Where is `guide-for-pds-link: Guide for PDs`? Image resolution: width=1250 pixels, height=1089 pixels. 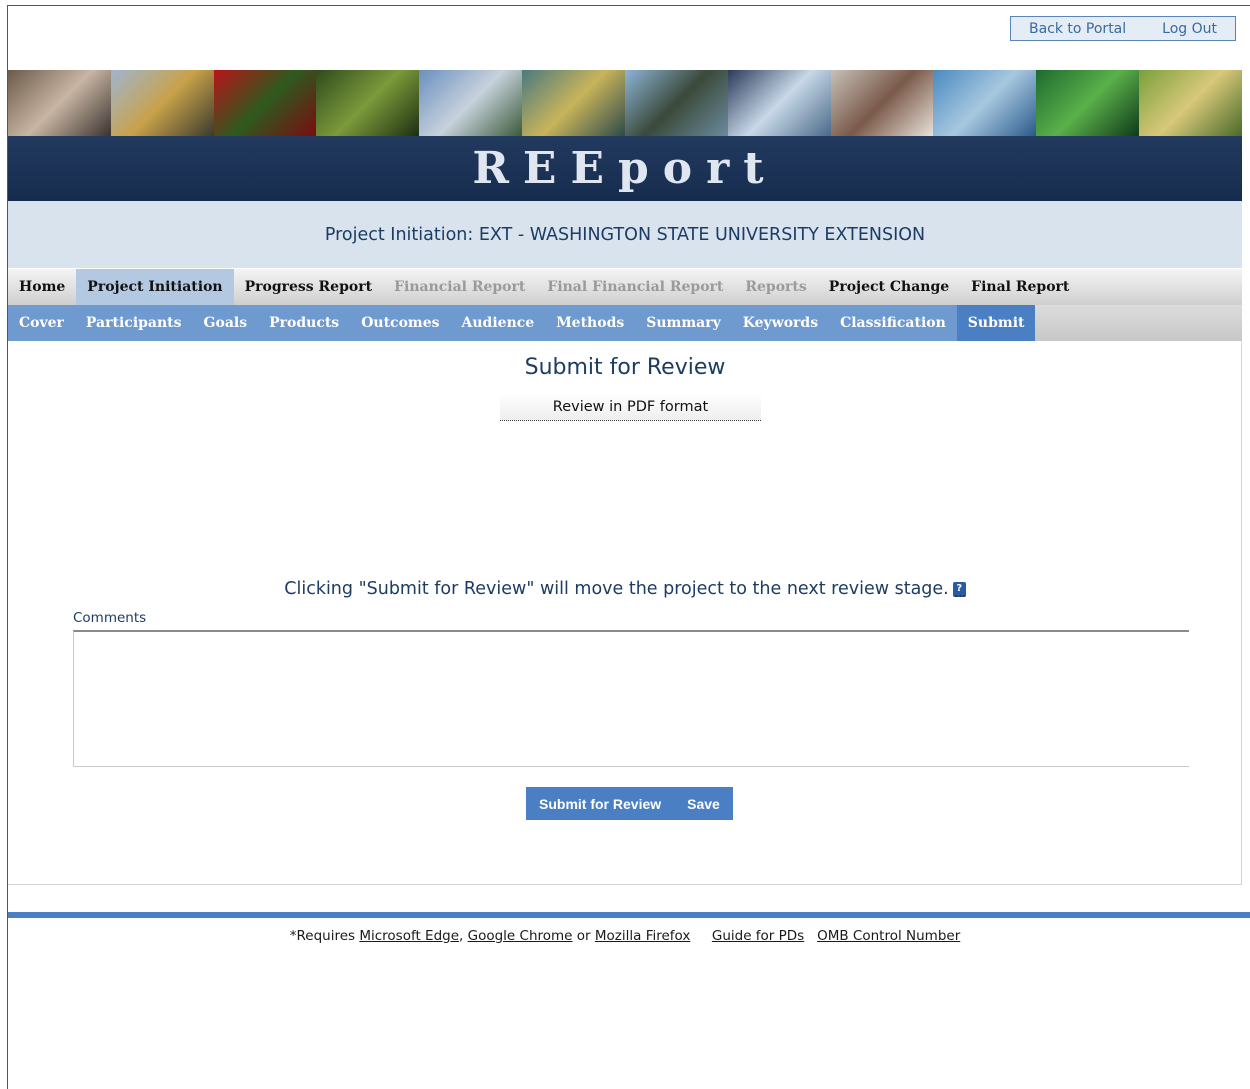 guide-for-pds-link: Guide for PDs is located at coordinates (758, 936).